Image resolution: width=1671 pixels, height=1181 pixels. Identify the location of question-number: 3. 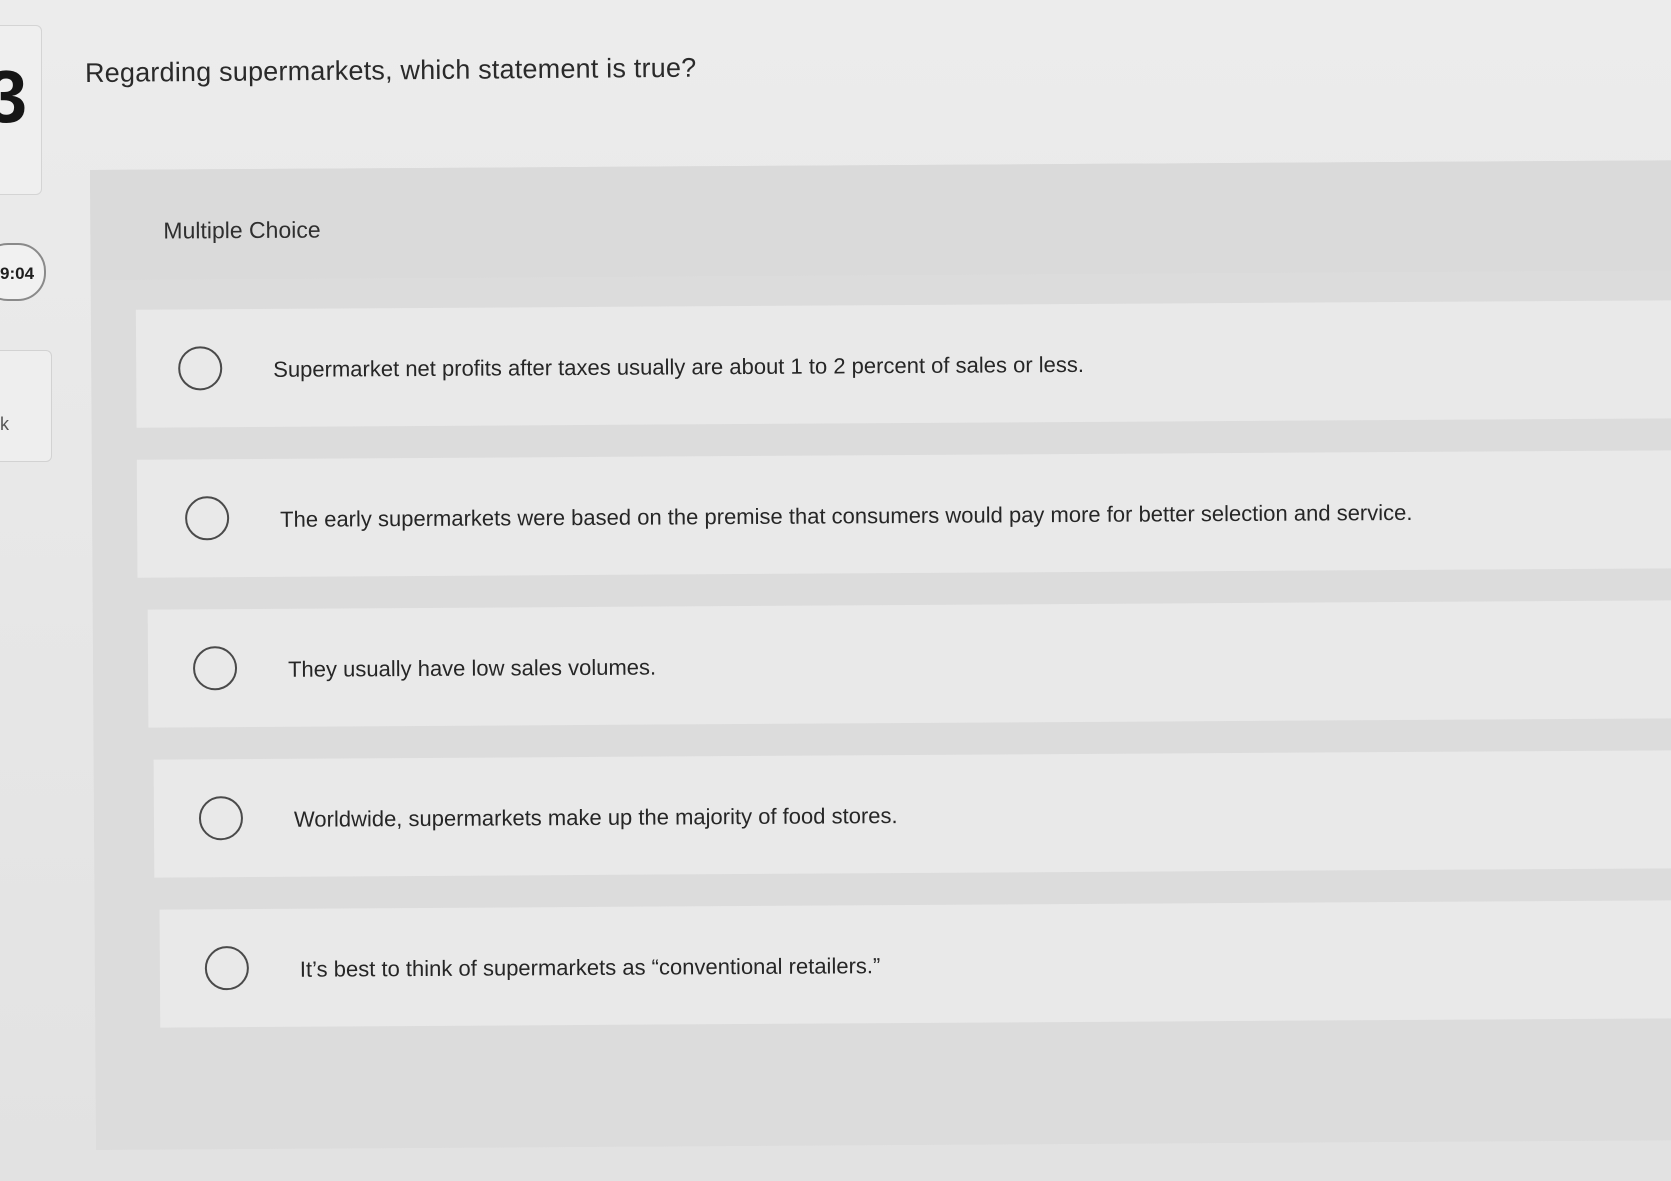
(14, 96).